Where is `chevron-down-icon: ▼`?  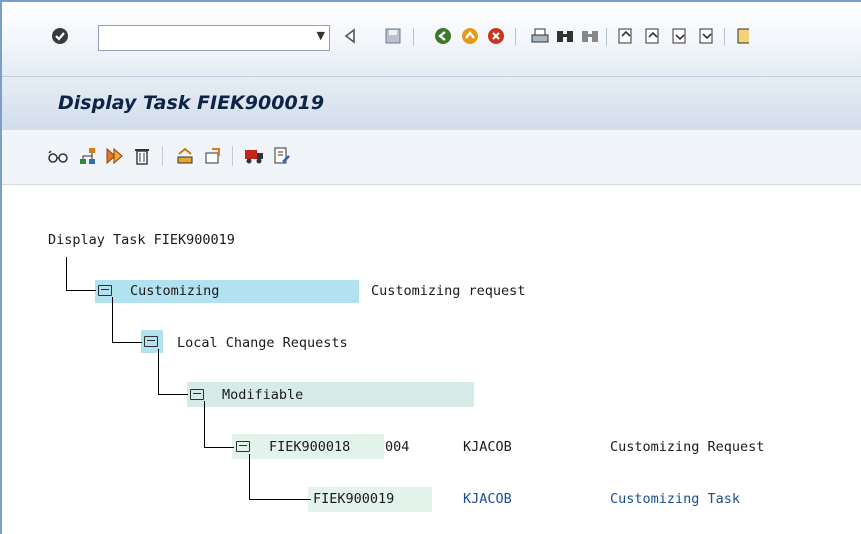 chevron-down-icon: ▼ is located at coordinates (321, 35).